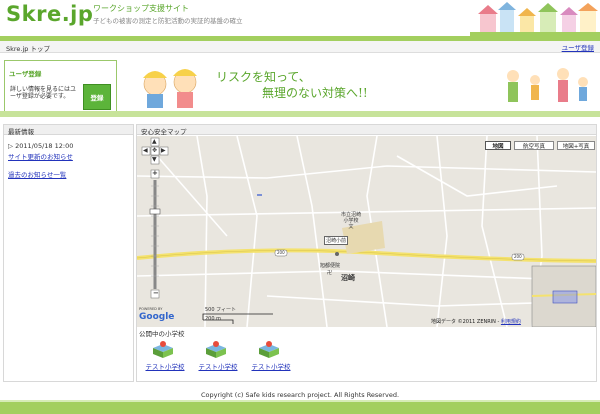  I want to click on zoom-in-icon: +, so click(155, 173).